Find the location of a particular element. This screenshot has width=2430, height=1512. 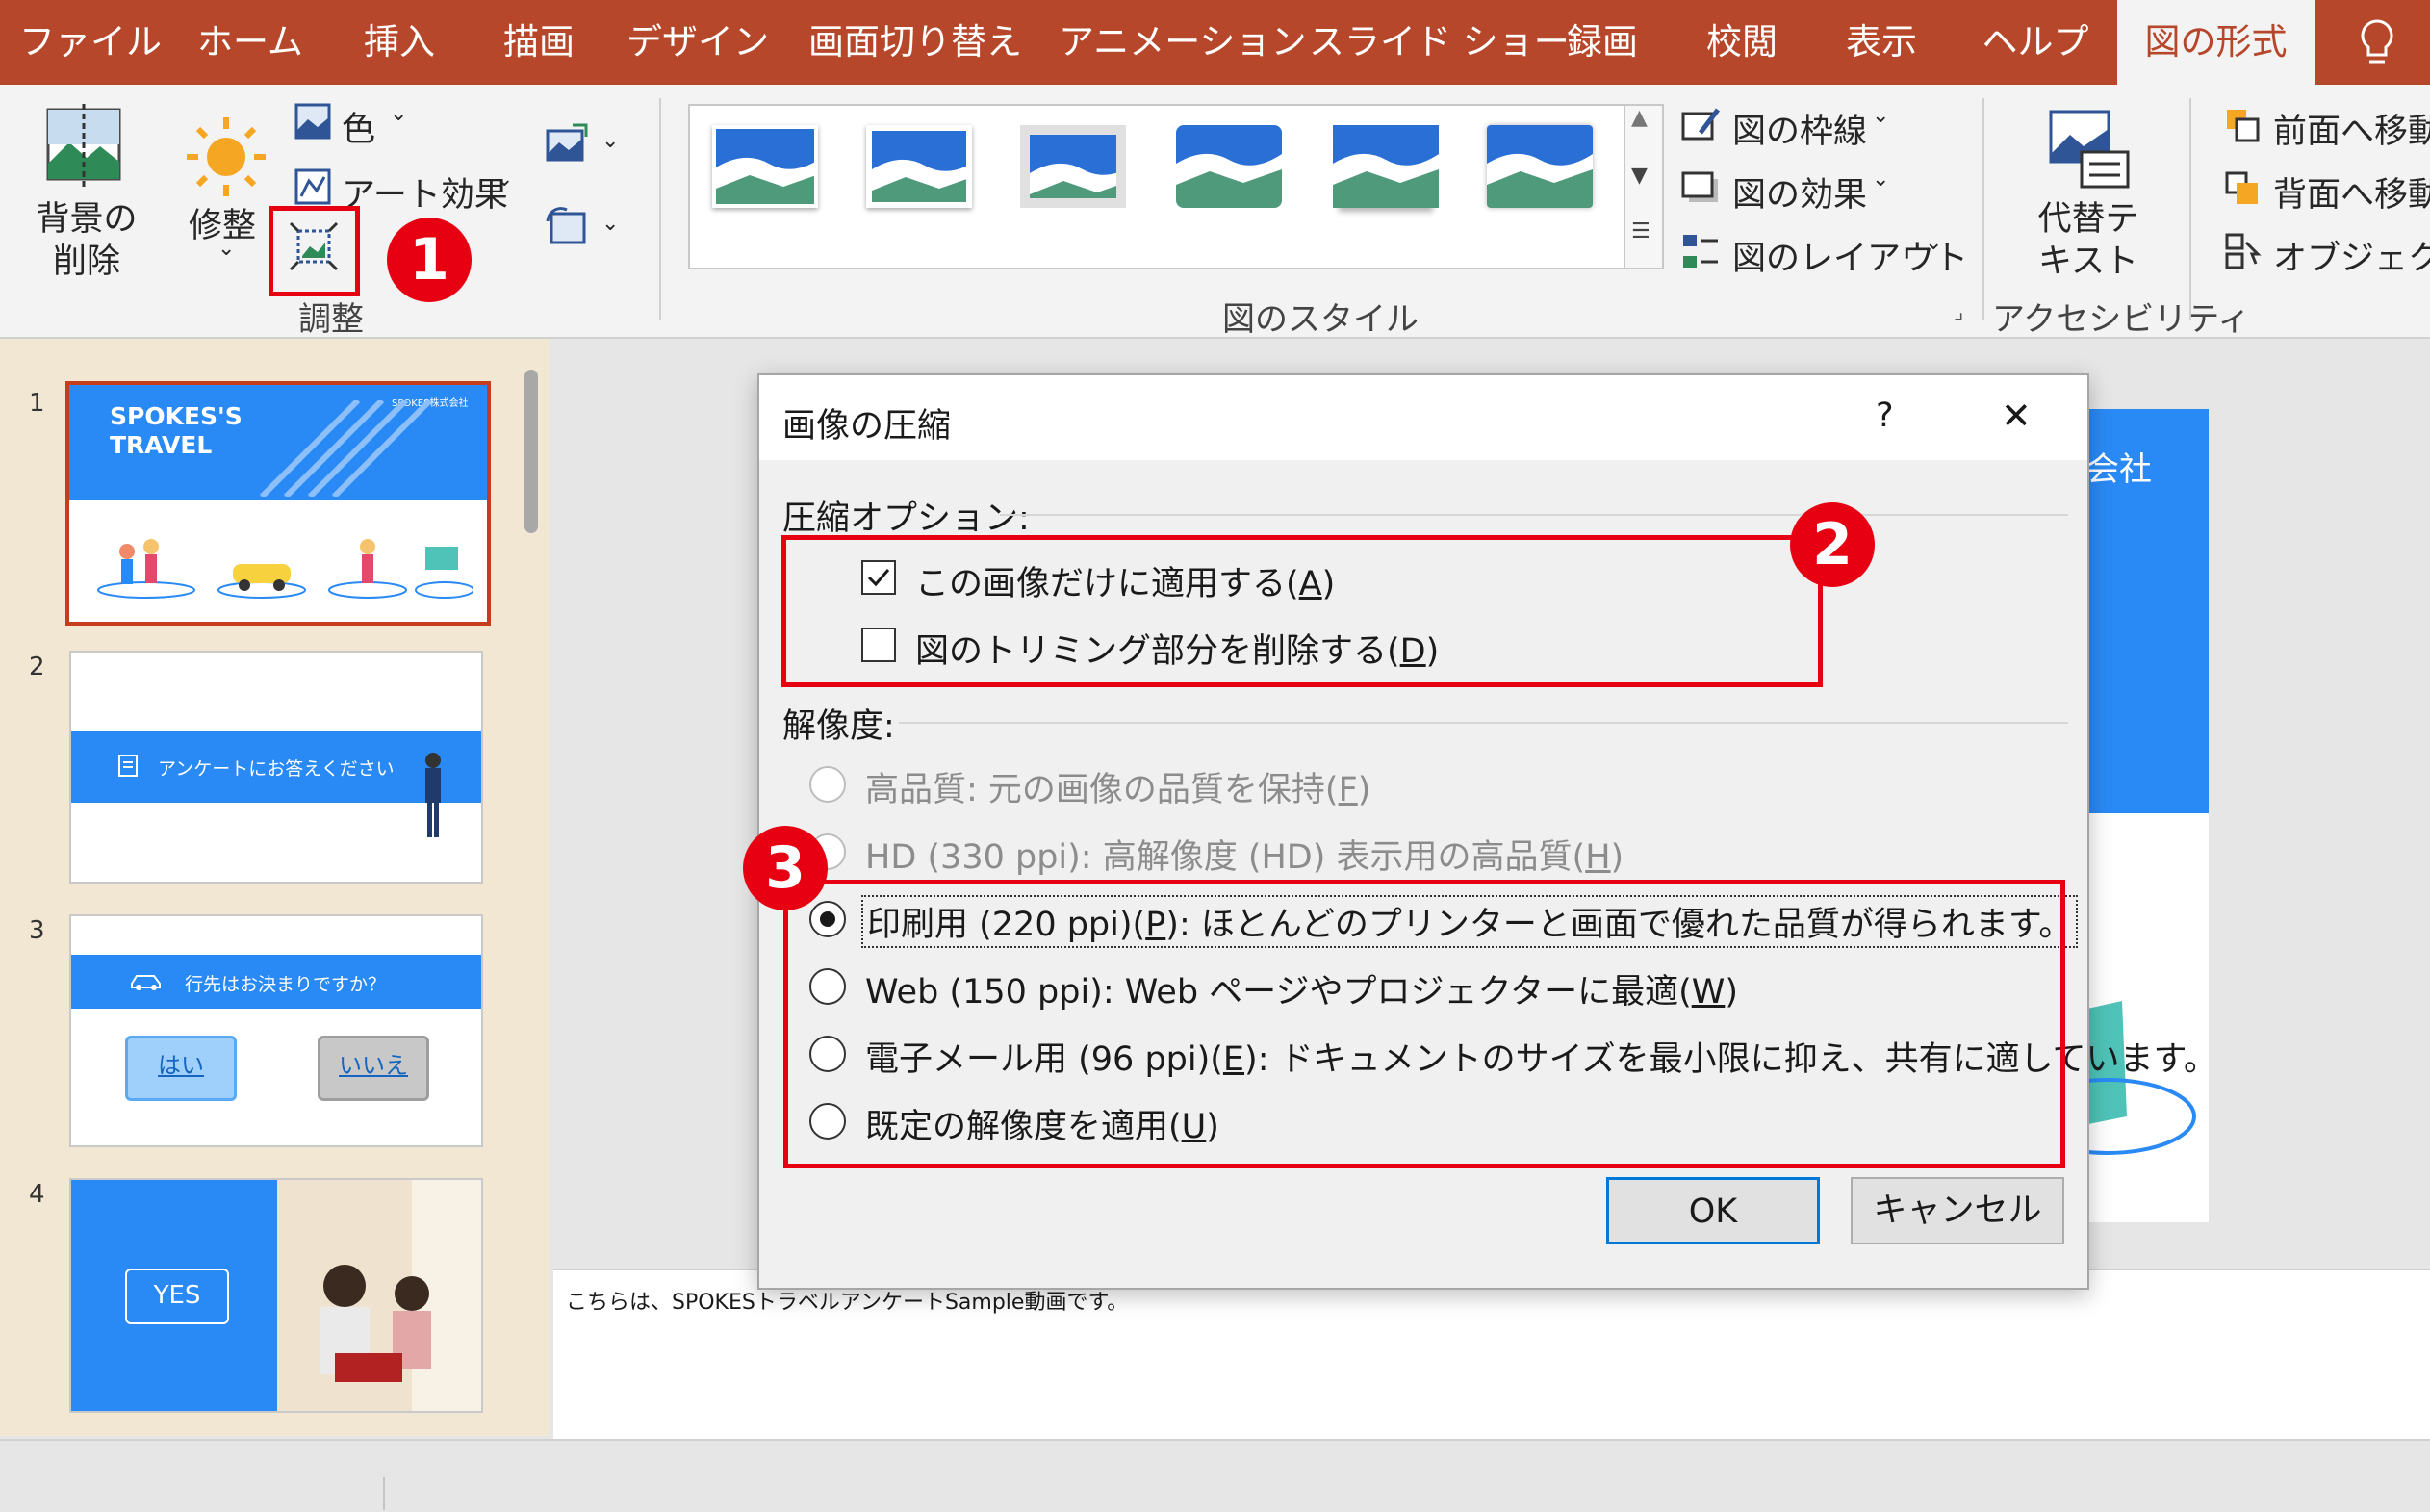

picture-border-button: 図の枠線 is located at coordinates (1799, 128).